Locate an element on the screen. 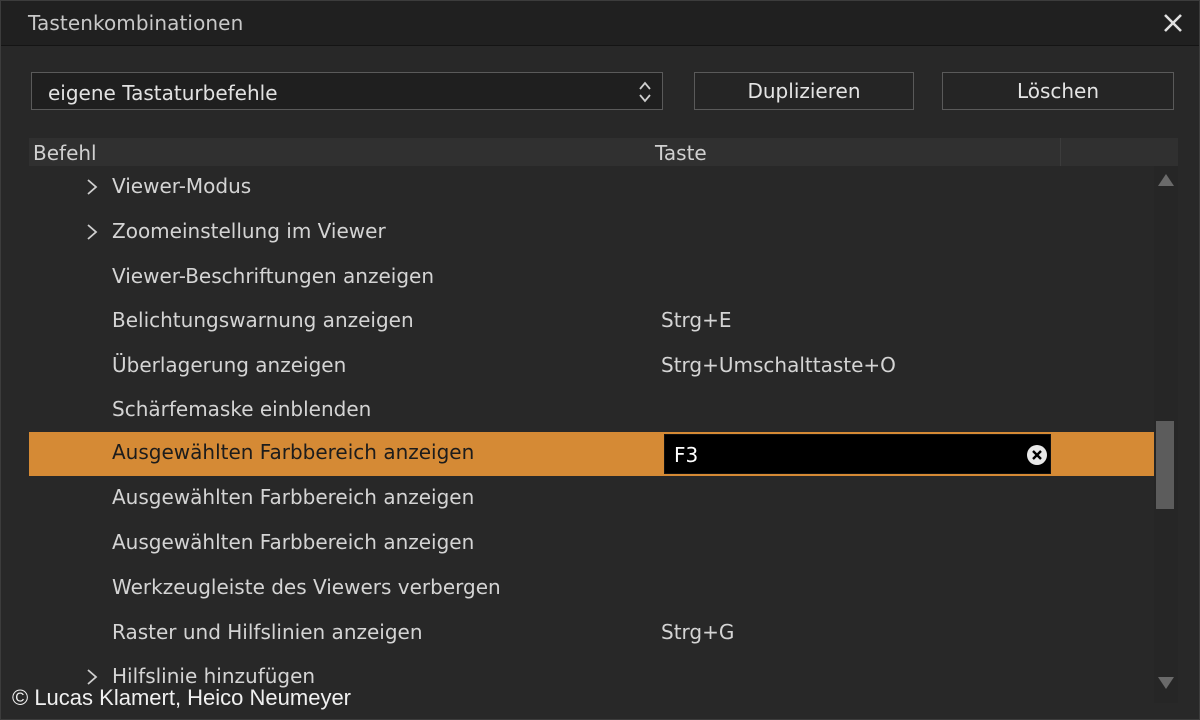  command-label: Viewer-Beschriftungen anzeigen is located at coordinates (273, 276).